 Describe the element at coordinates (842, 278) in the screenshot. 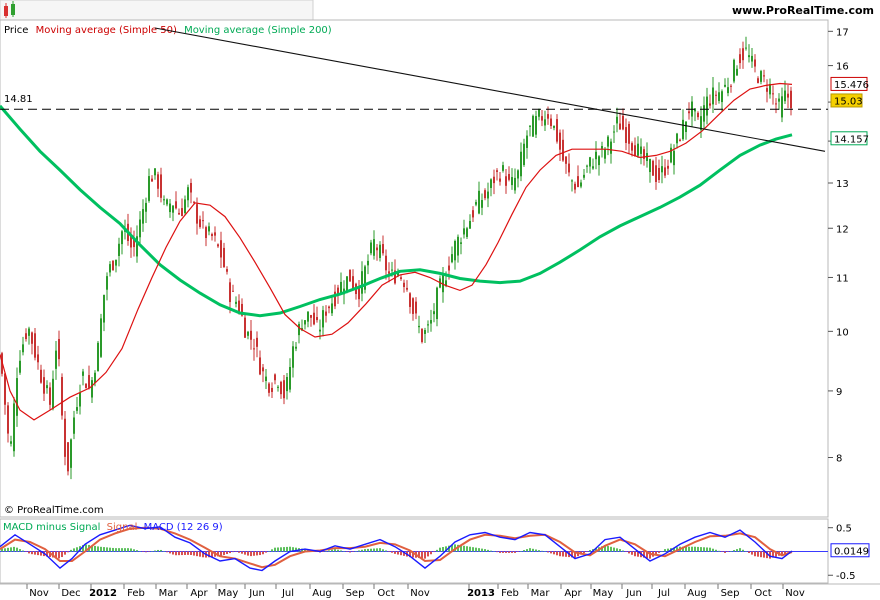

I see `y-tick-label: 11` at that location.